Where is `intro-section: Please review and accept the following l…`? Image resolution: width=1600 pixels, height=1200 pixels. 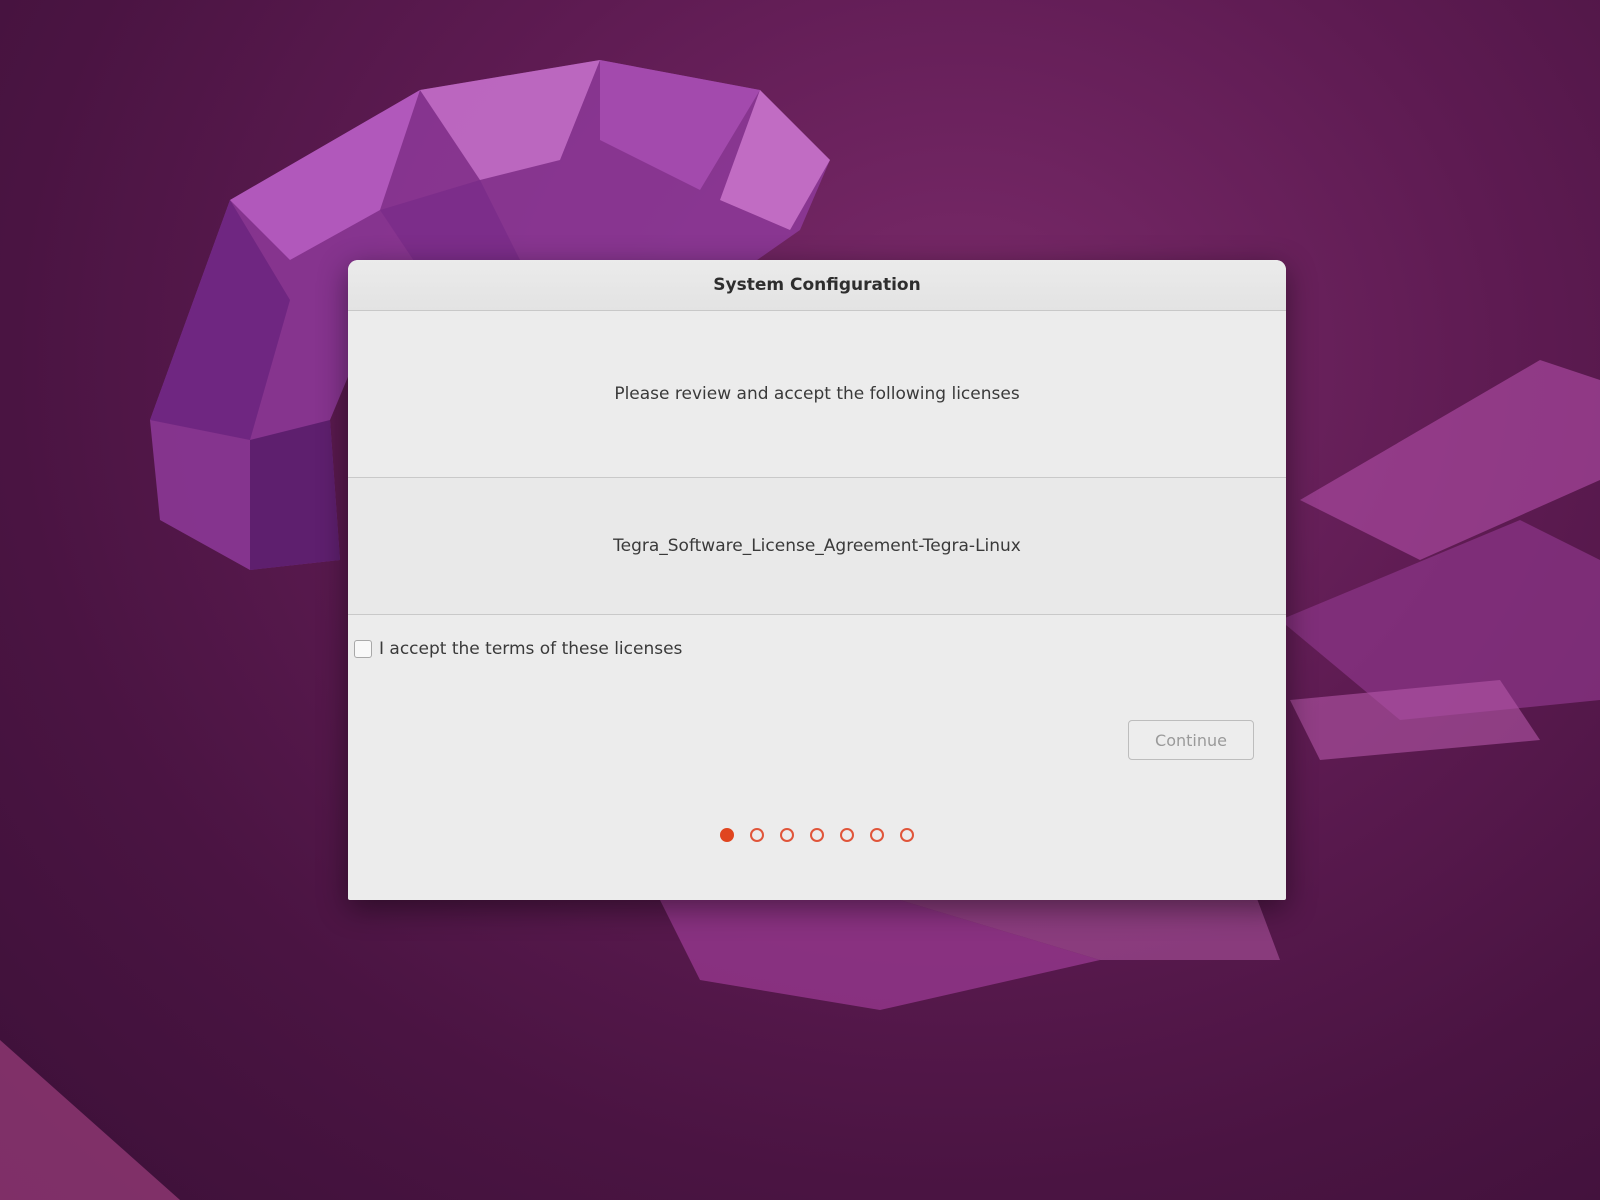 intro-section: Please review and accept the following l… is located at coordinates (817, 394).